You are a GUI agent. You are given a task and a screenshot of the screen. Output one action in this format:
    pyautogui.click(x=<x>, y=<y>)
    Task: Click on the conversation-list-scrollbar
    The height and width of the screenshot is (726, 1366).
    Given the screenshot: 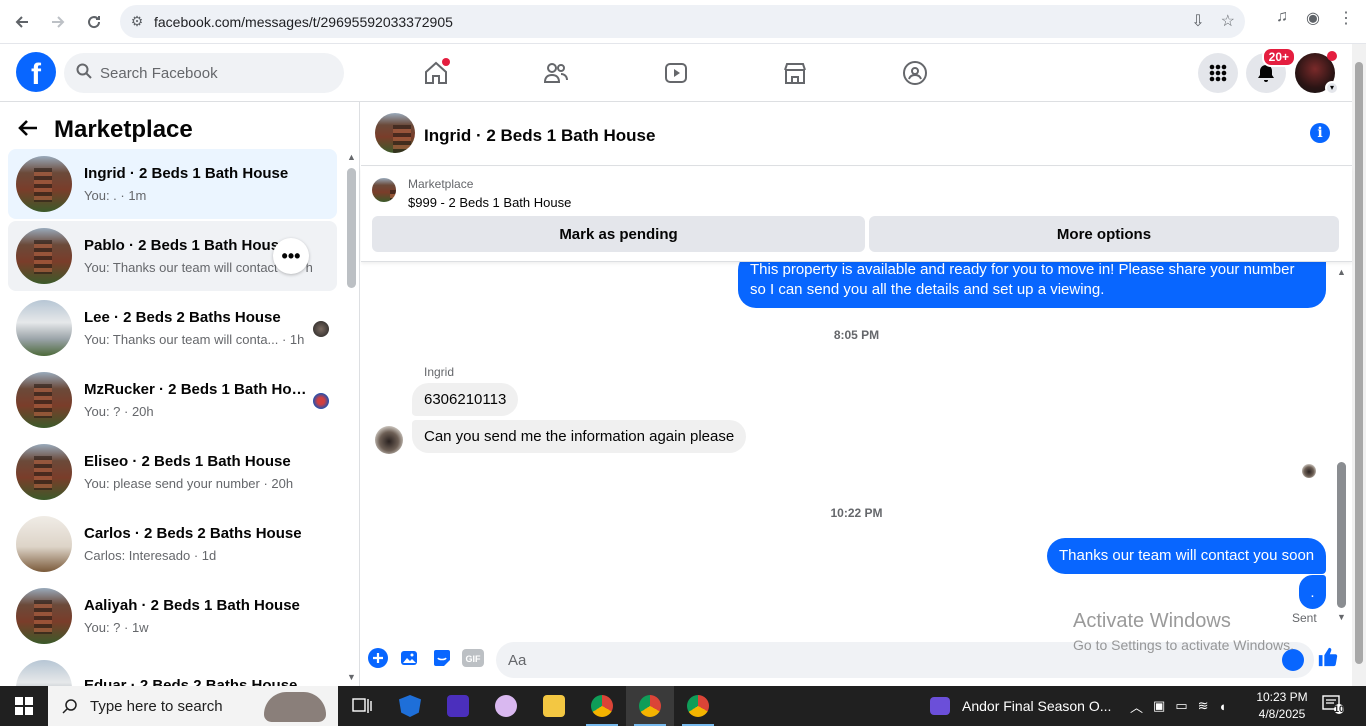 What is the action you would take?
    pyautogui.click(x=351, y=228)
    